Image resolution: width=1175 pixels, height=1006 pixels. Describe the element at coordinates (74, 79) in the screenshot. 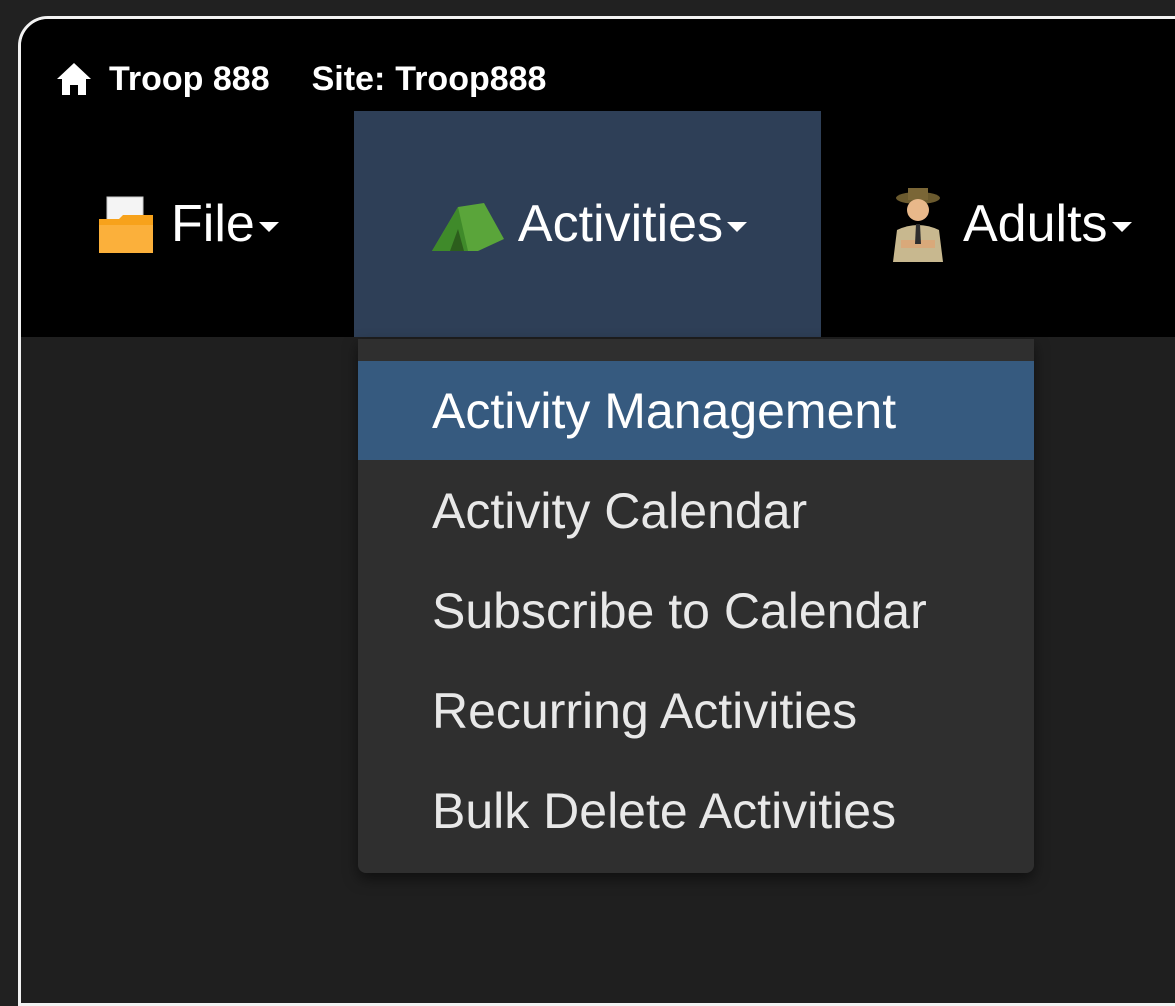

I see `home-icon` at that location.